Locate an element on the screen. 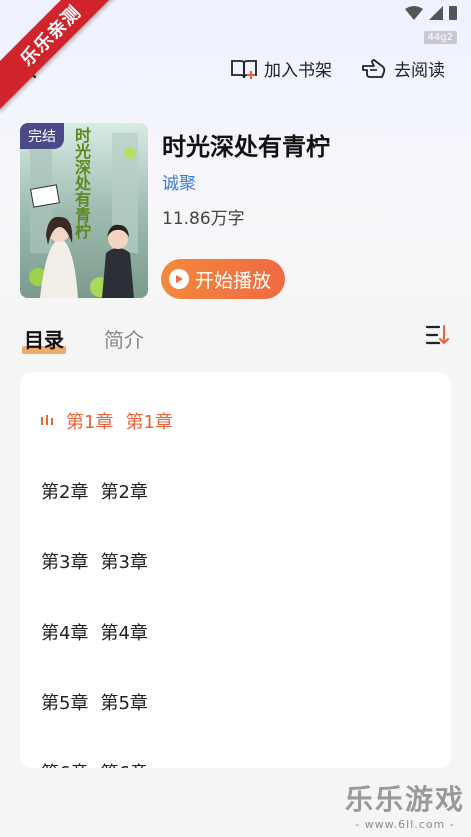 The image size is (471, 837). book-author: 诚聚 is located at coordinates (179, 181).